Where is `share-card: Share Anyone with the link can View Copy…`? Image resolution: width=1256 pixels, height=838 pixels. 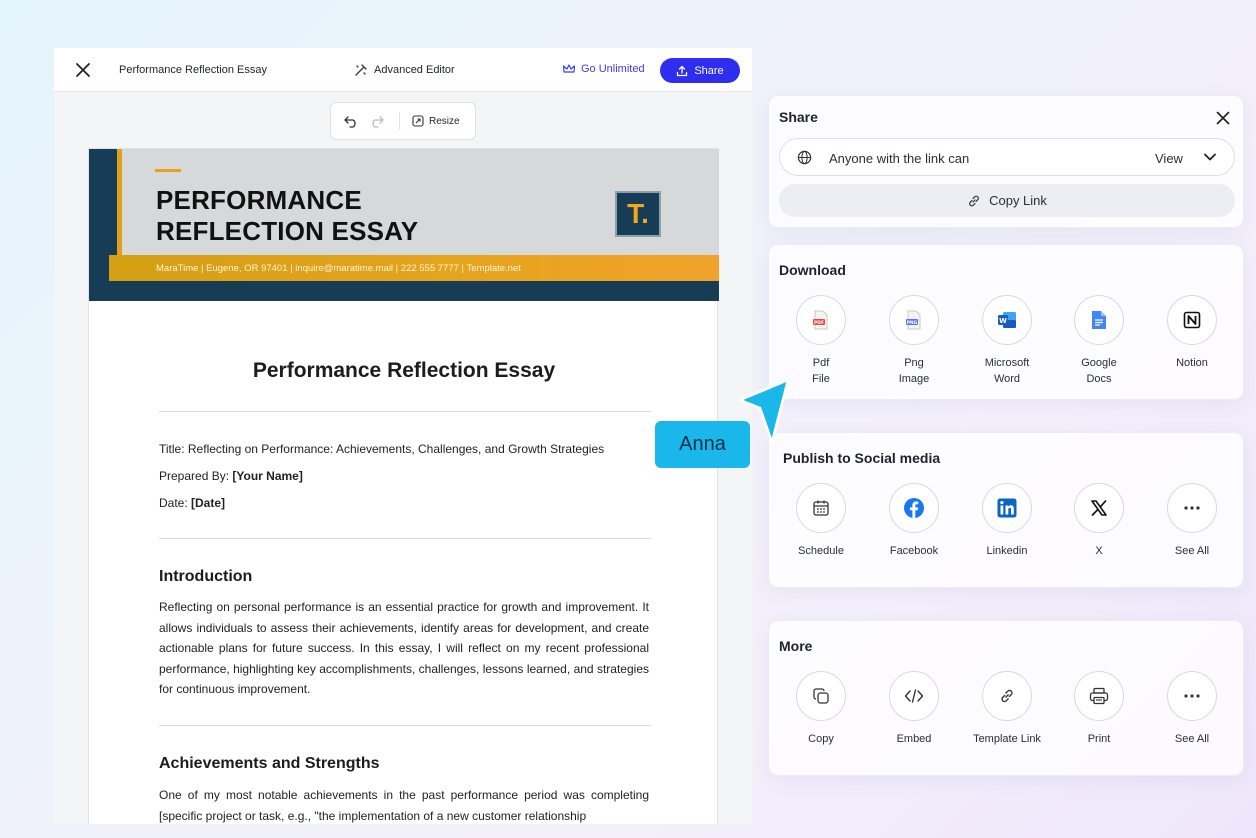
share-card: Share Anyone with the link can View Copy… is located at coordinates (1006, 161).